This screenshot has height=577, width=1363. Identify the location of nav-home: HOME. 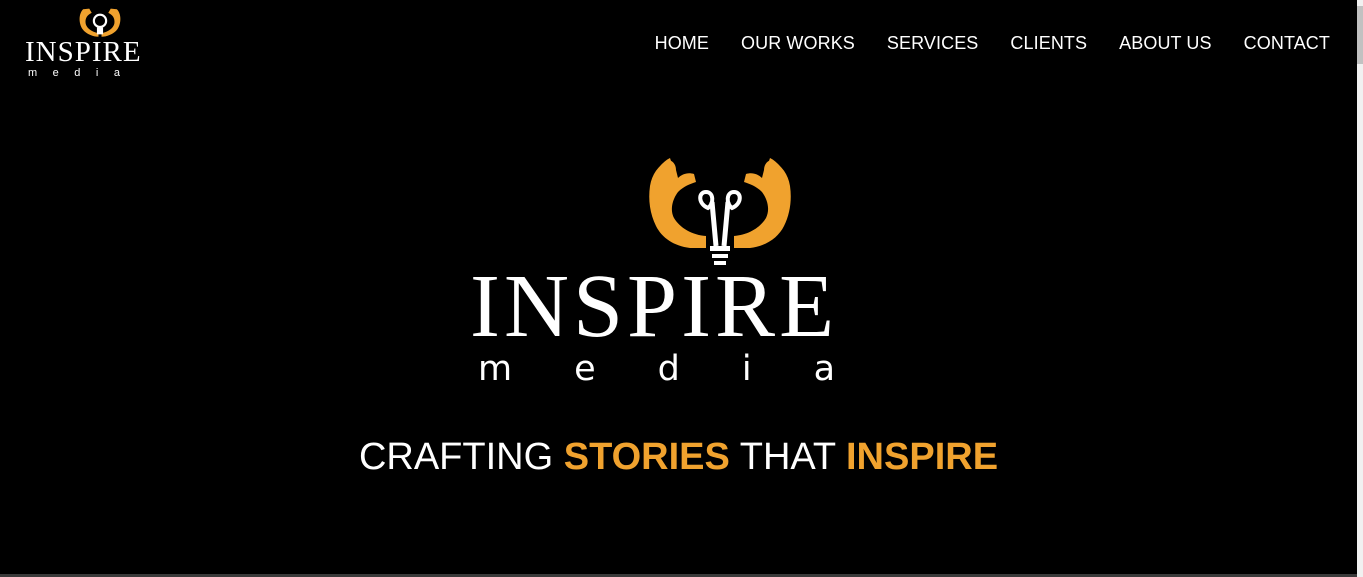
(682, 43).